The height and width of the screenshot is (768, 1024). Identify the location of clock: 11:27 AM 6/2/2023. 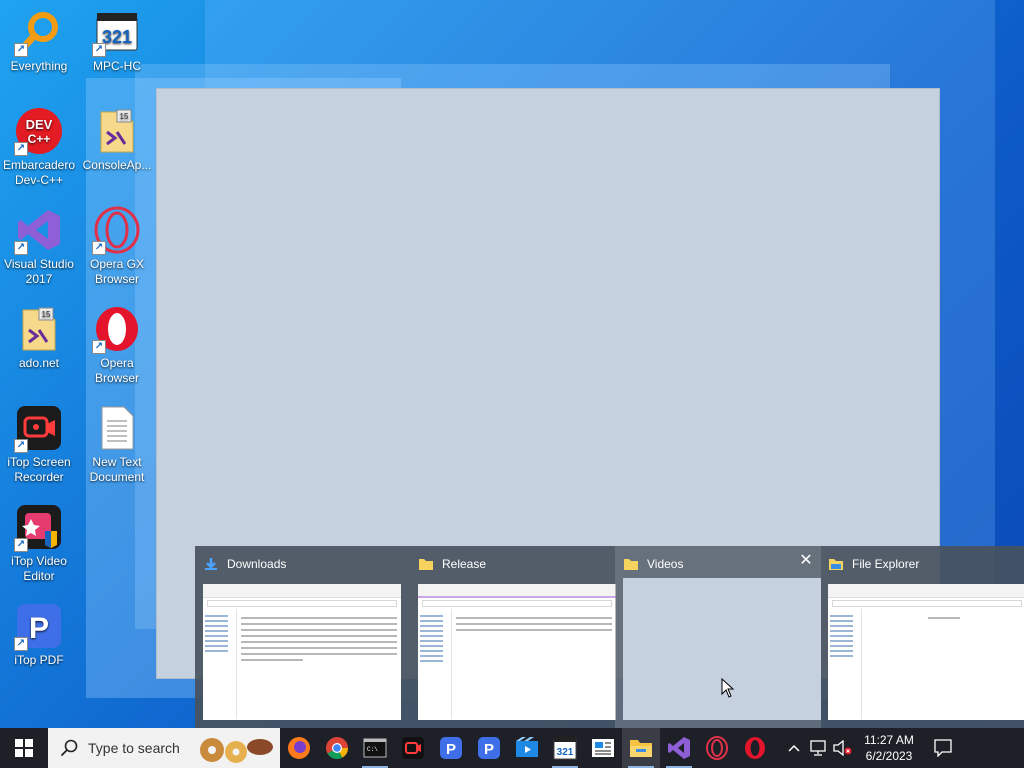
(889, 748).